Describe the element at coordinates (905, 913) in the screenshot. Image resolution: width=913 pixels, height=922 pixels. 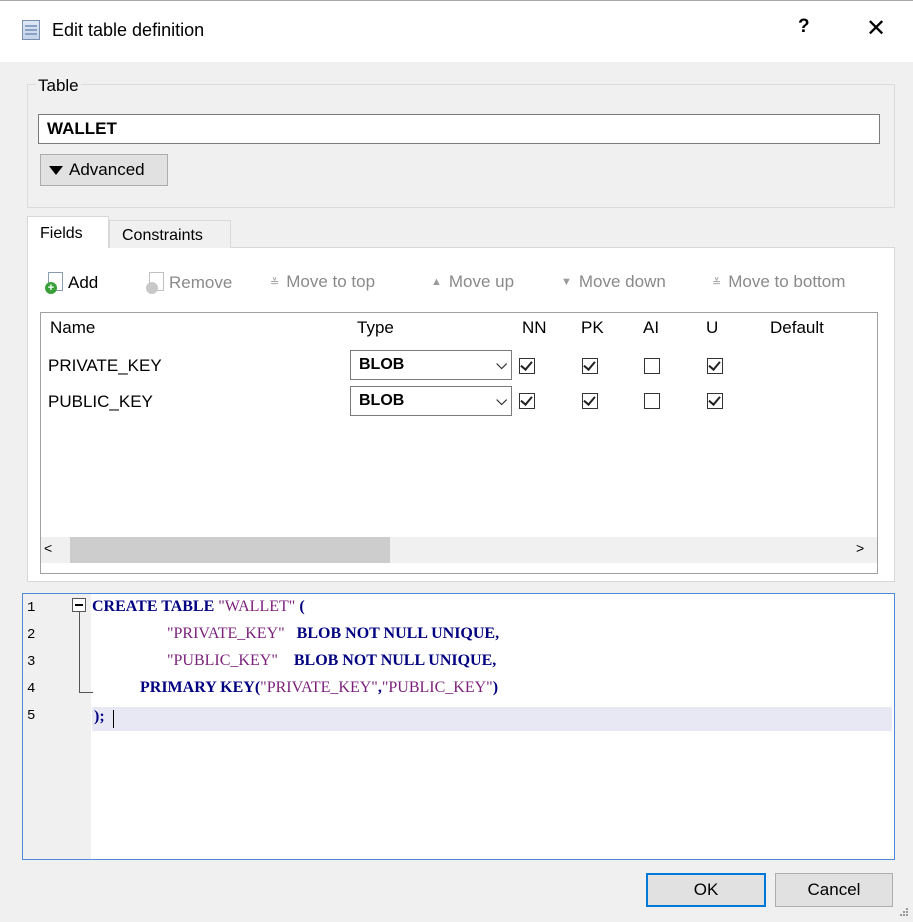
I see `resize-grip-icon` at that location.